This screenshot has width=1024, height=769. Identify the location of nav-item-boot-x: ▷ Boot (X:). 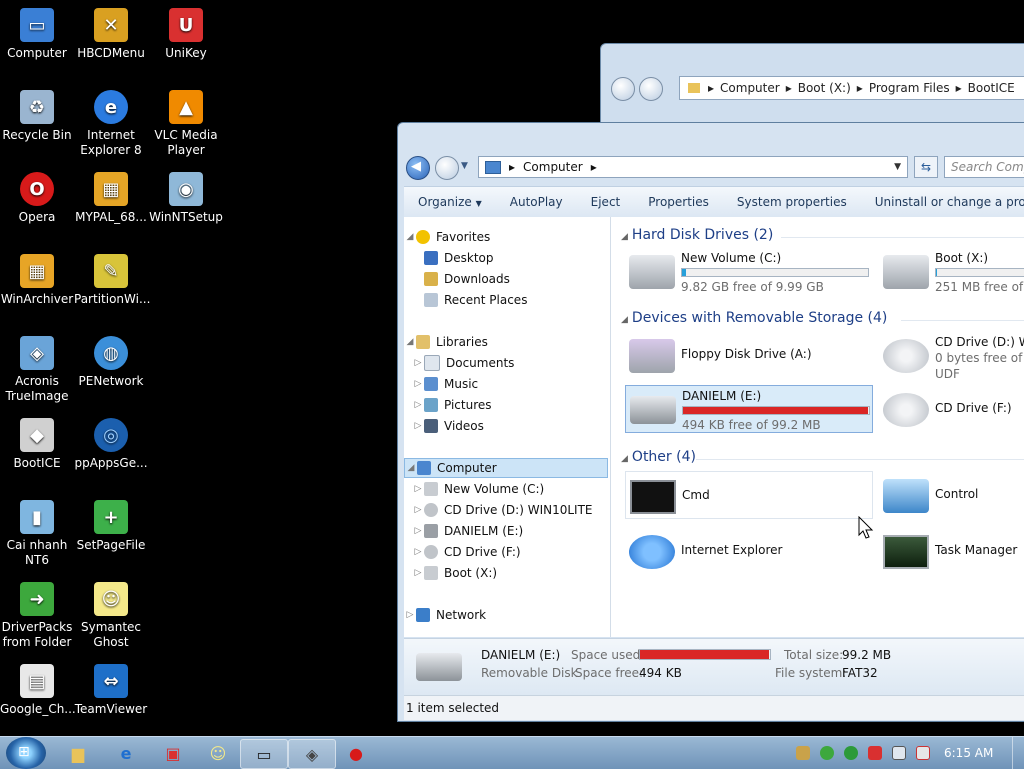
(454, 573).